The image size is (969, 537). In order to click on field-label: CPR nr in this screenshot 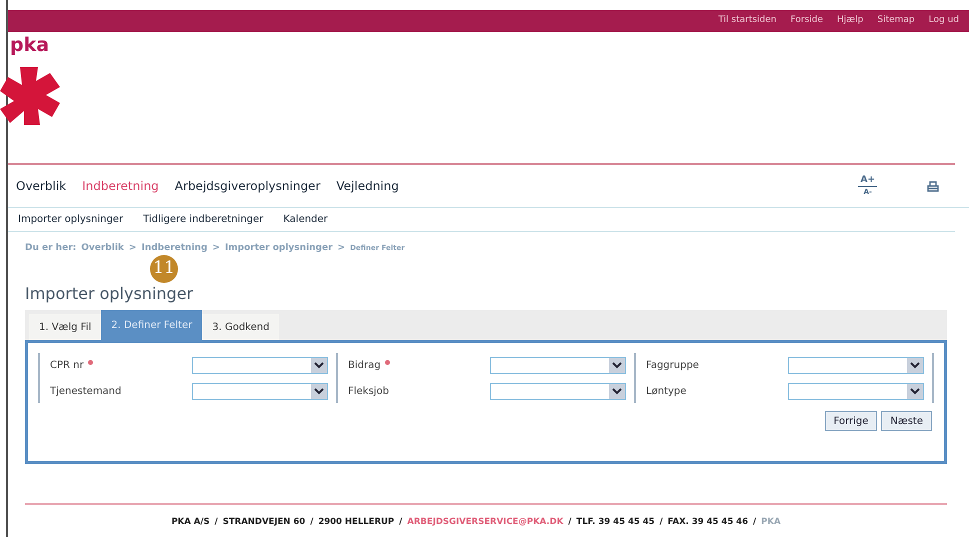, I will do `click(67, 365)`.